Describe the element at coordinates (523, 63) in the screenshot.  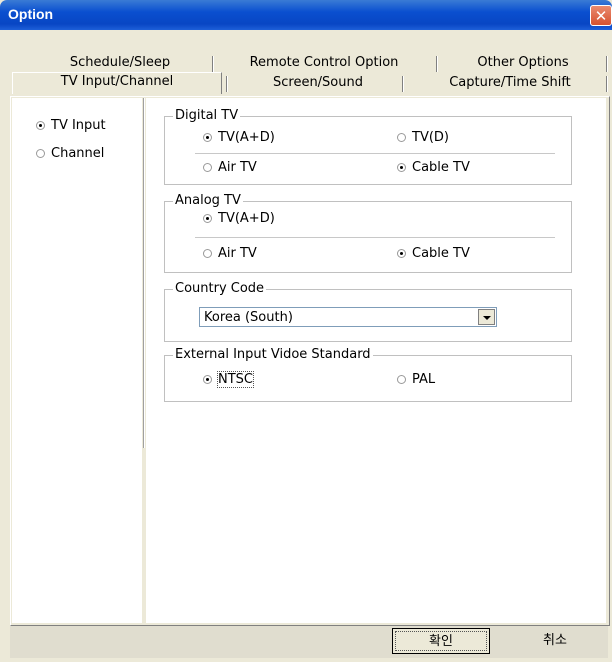
I see `tab-other-options: Other Options` at that location.